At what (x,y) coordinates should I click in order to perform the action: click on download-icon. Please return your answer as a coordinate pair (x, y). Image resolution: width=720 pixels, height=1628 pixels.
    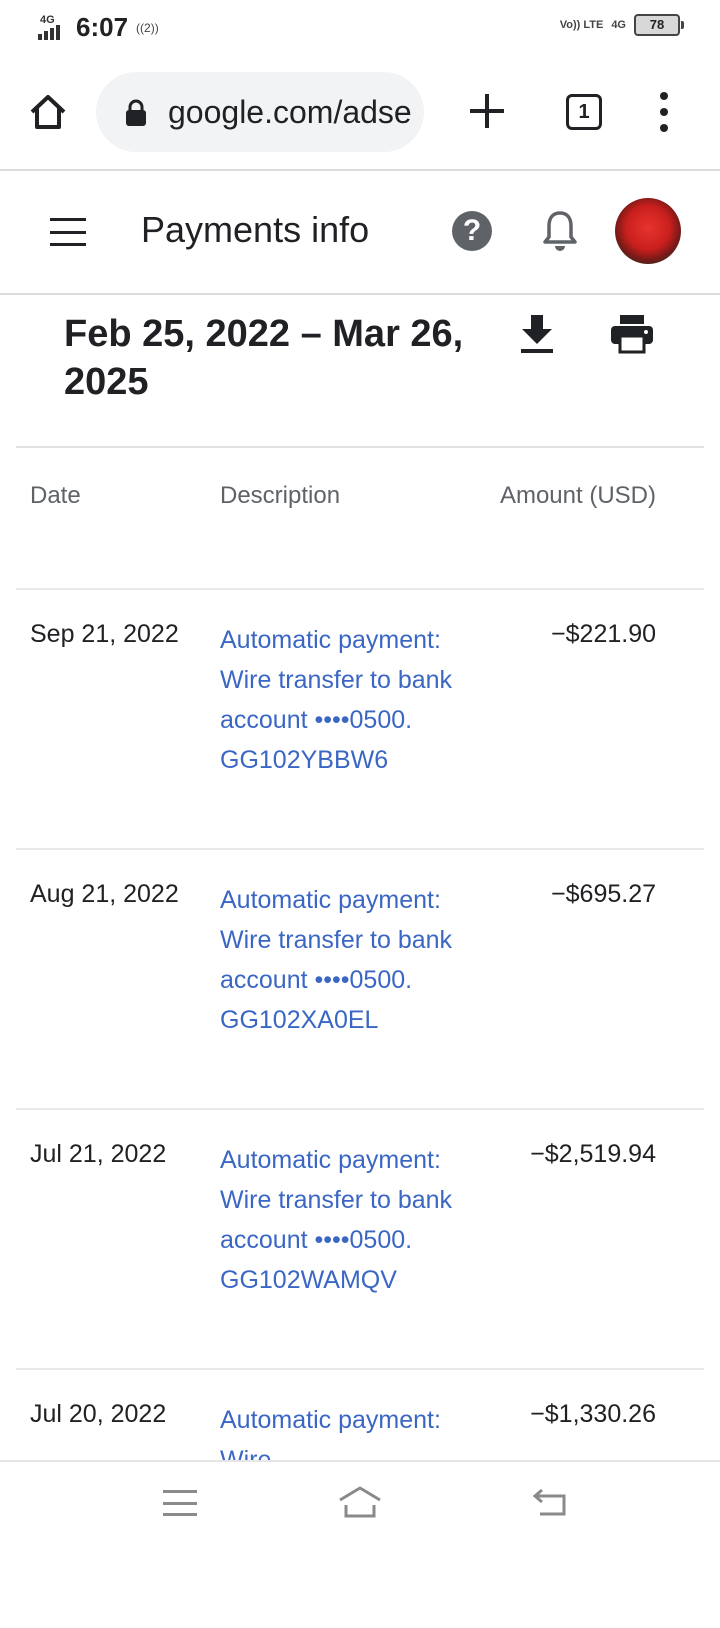
    Looking at the image, I should click on (537, 334).